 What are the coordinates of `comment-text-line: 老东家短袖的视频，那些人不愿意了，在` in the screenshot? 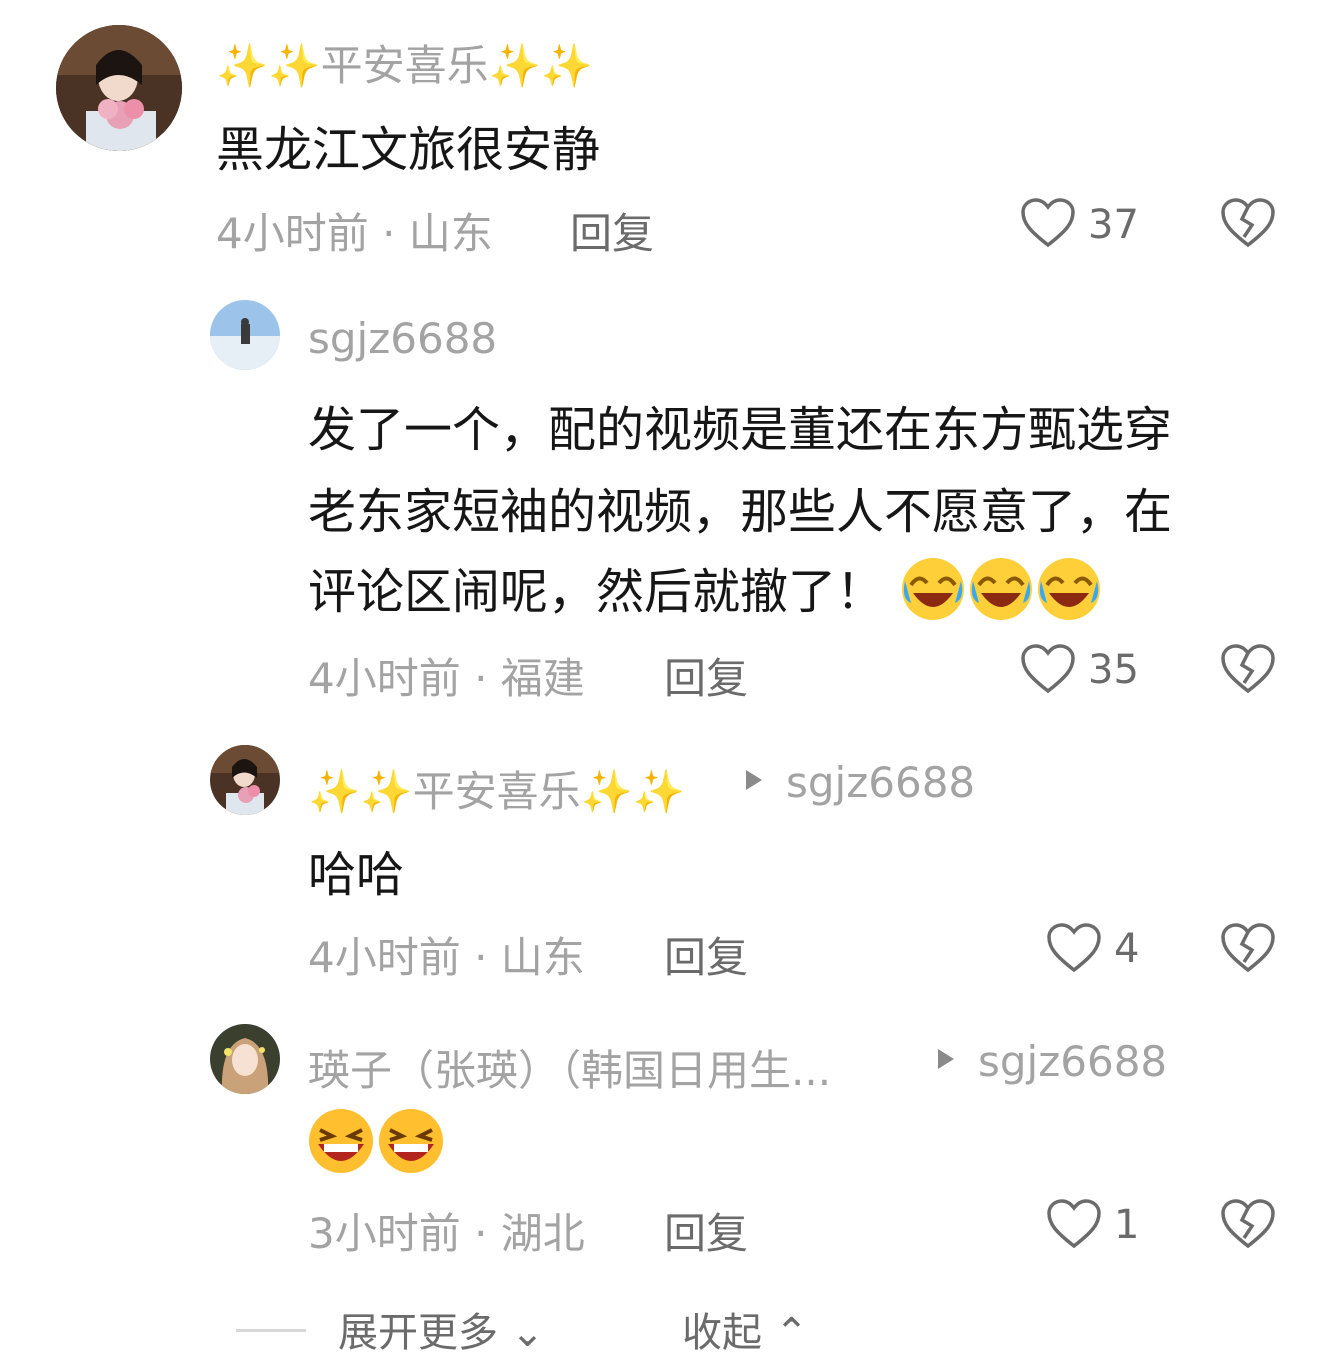 It's located at (740, 512).